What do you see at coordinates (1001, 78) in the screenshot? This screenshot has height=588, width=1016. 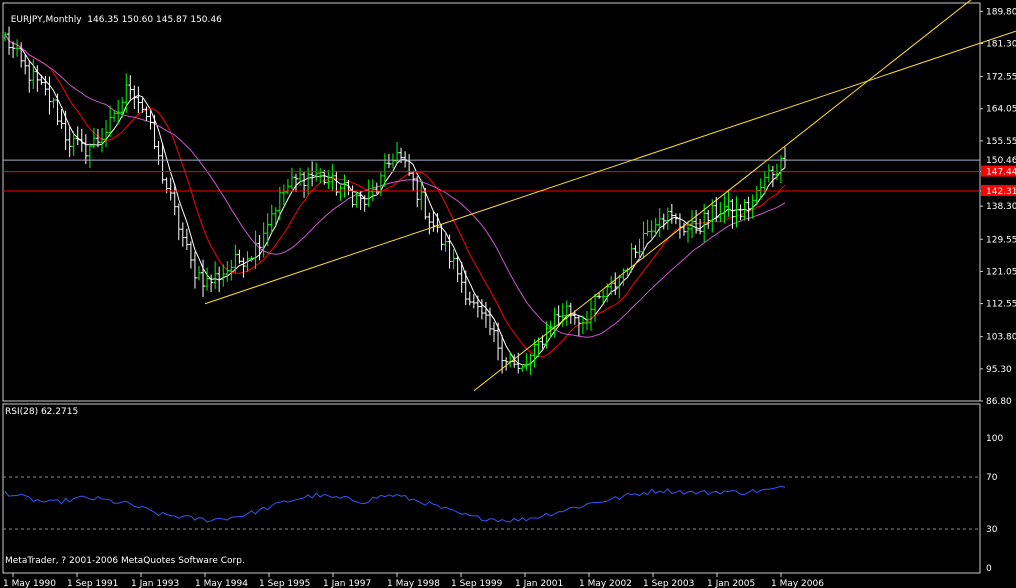 I see `y-tick-label: 172.55` at bounding box center [1001, 78].